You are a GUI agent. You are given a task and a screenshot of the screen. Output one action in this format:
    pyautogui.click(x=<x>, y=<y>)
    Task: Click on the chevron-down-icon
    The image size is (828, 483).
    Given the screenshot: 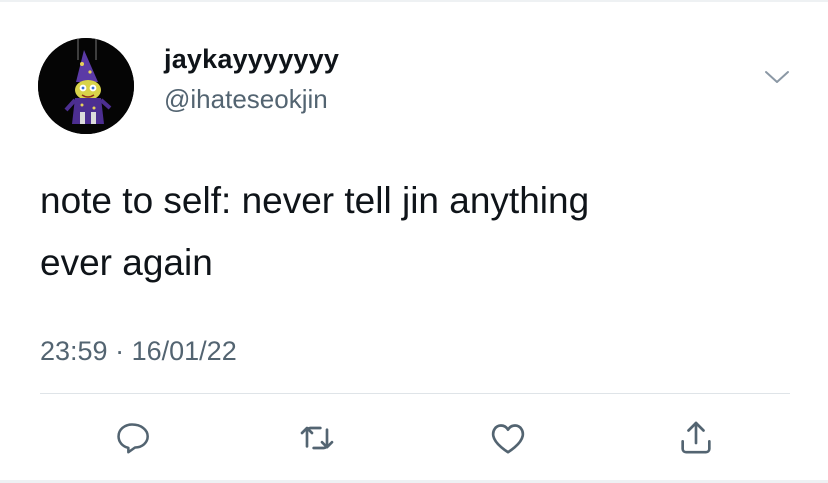 What is the action you would take?
    pyautogui.click(x=777, y=77)
    